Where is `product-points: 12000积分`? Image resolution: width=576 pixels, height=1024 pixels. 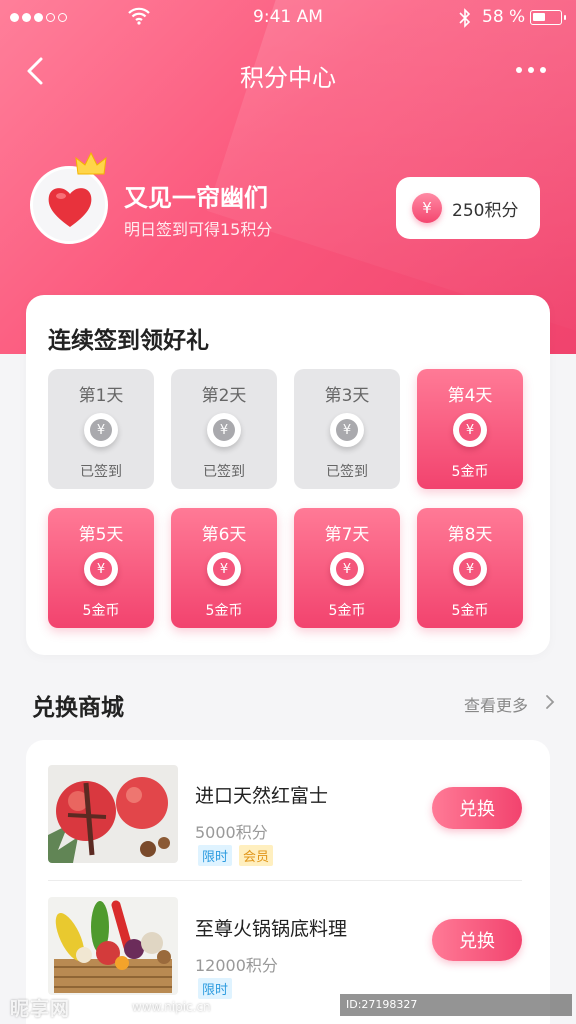
product-points: 12000积分 is located at coordinates (236, 965).